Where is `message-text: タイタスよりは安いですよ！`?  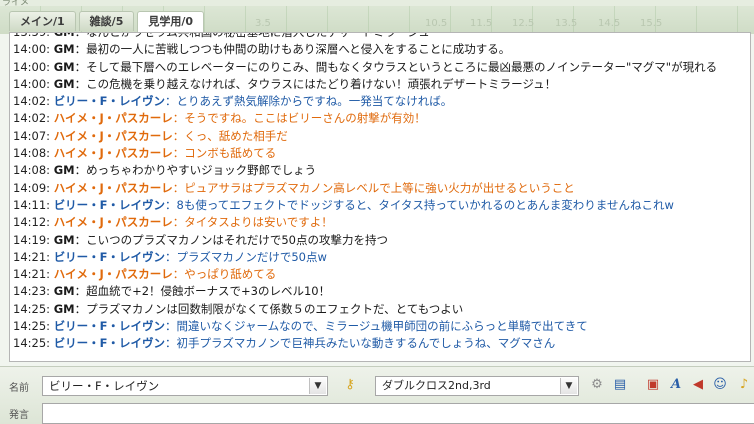
message-text: タイタスよりは安いですよ！ is located at coordinates (258, 222).